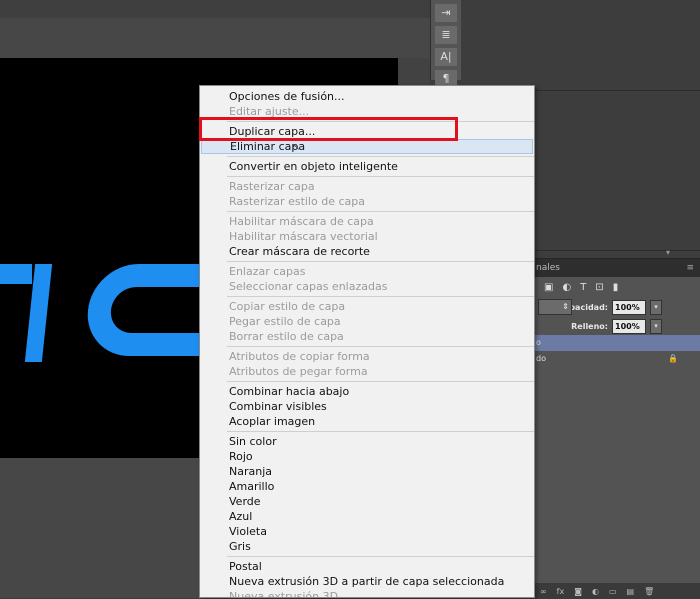  What do you see at coordinates (267, 271) in the screenshot?
I see `menu-item-label: Enlazar capas` at bounding box center [267, 271].